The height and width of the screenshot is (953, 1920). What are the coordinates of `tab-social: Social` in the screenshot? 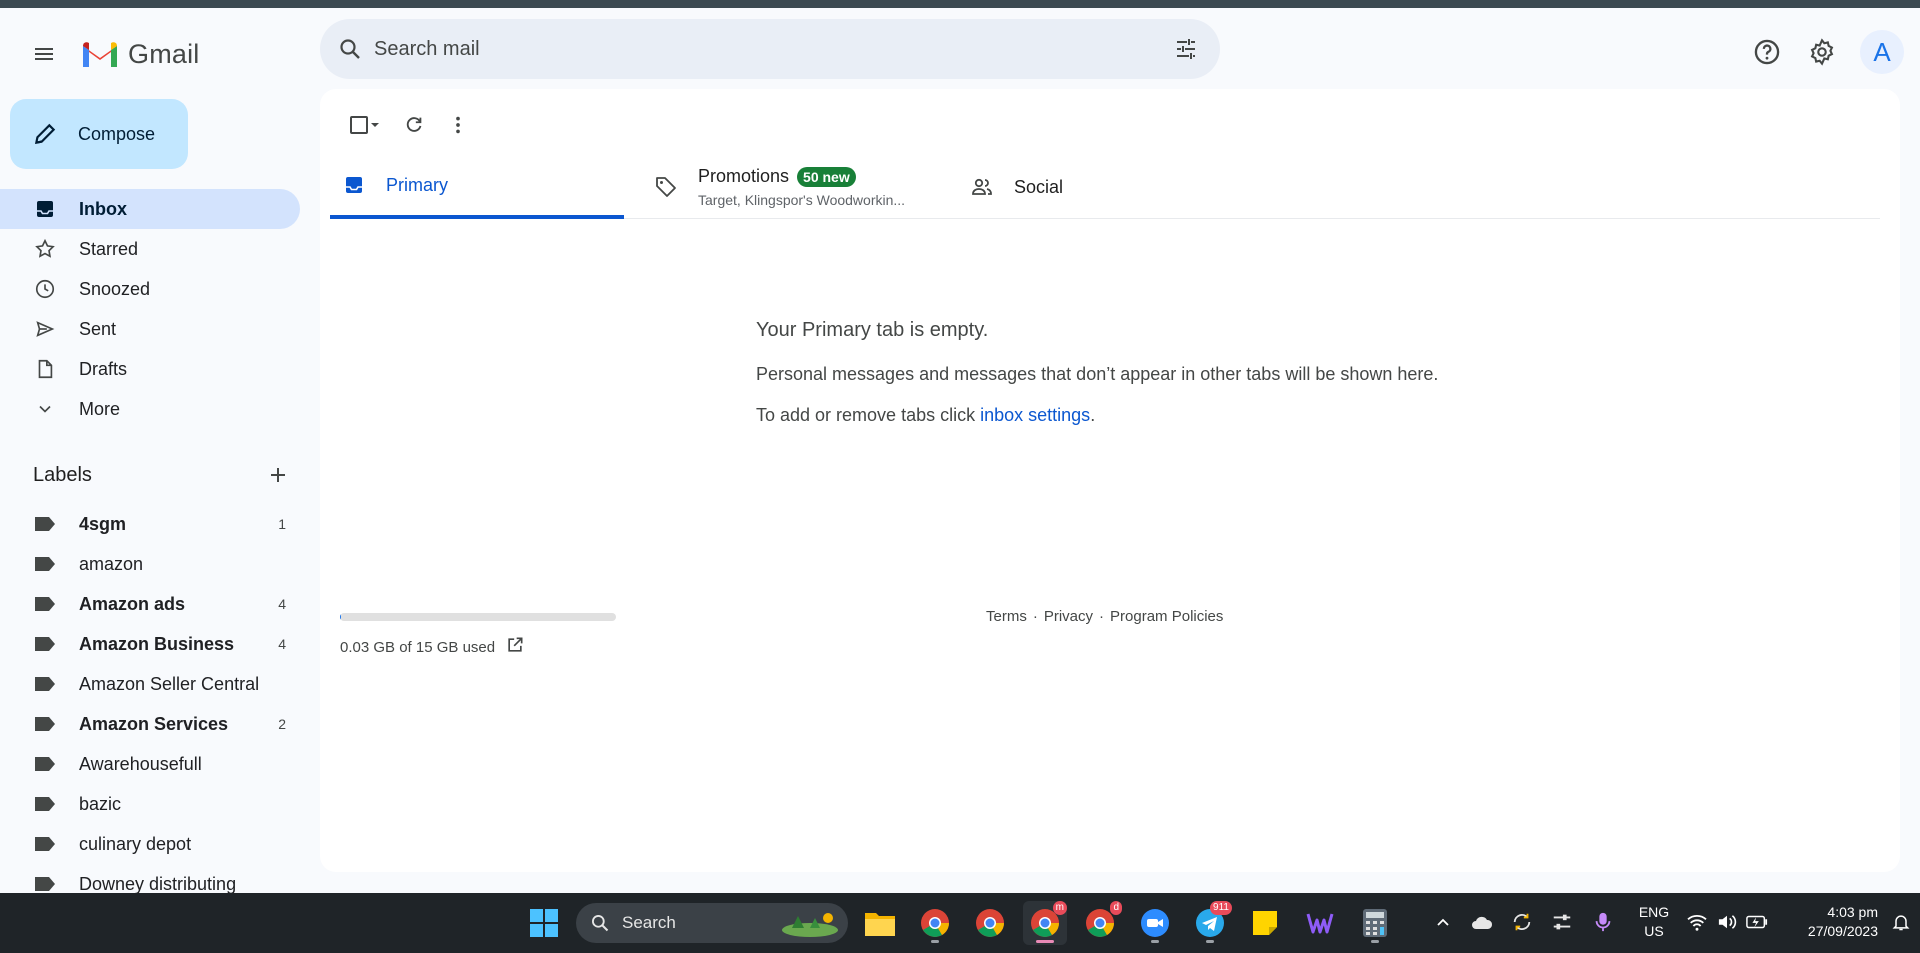 It's located at (1095, 187).